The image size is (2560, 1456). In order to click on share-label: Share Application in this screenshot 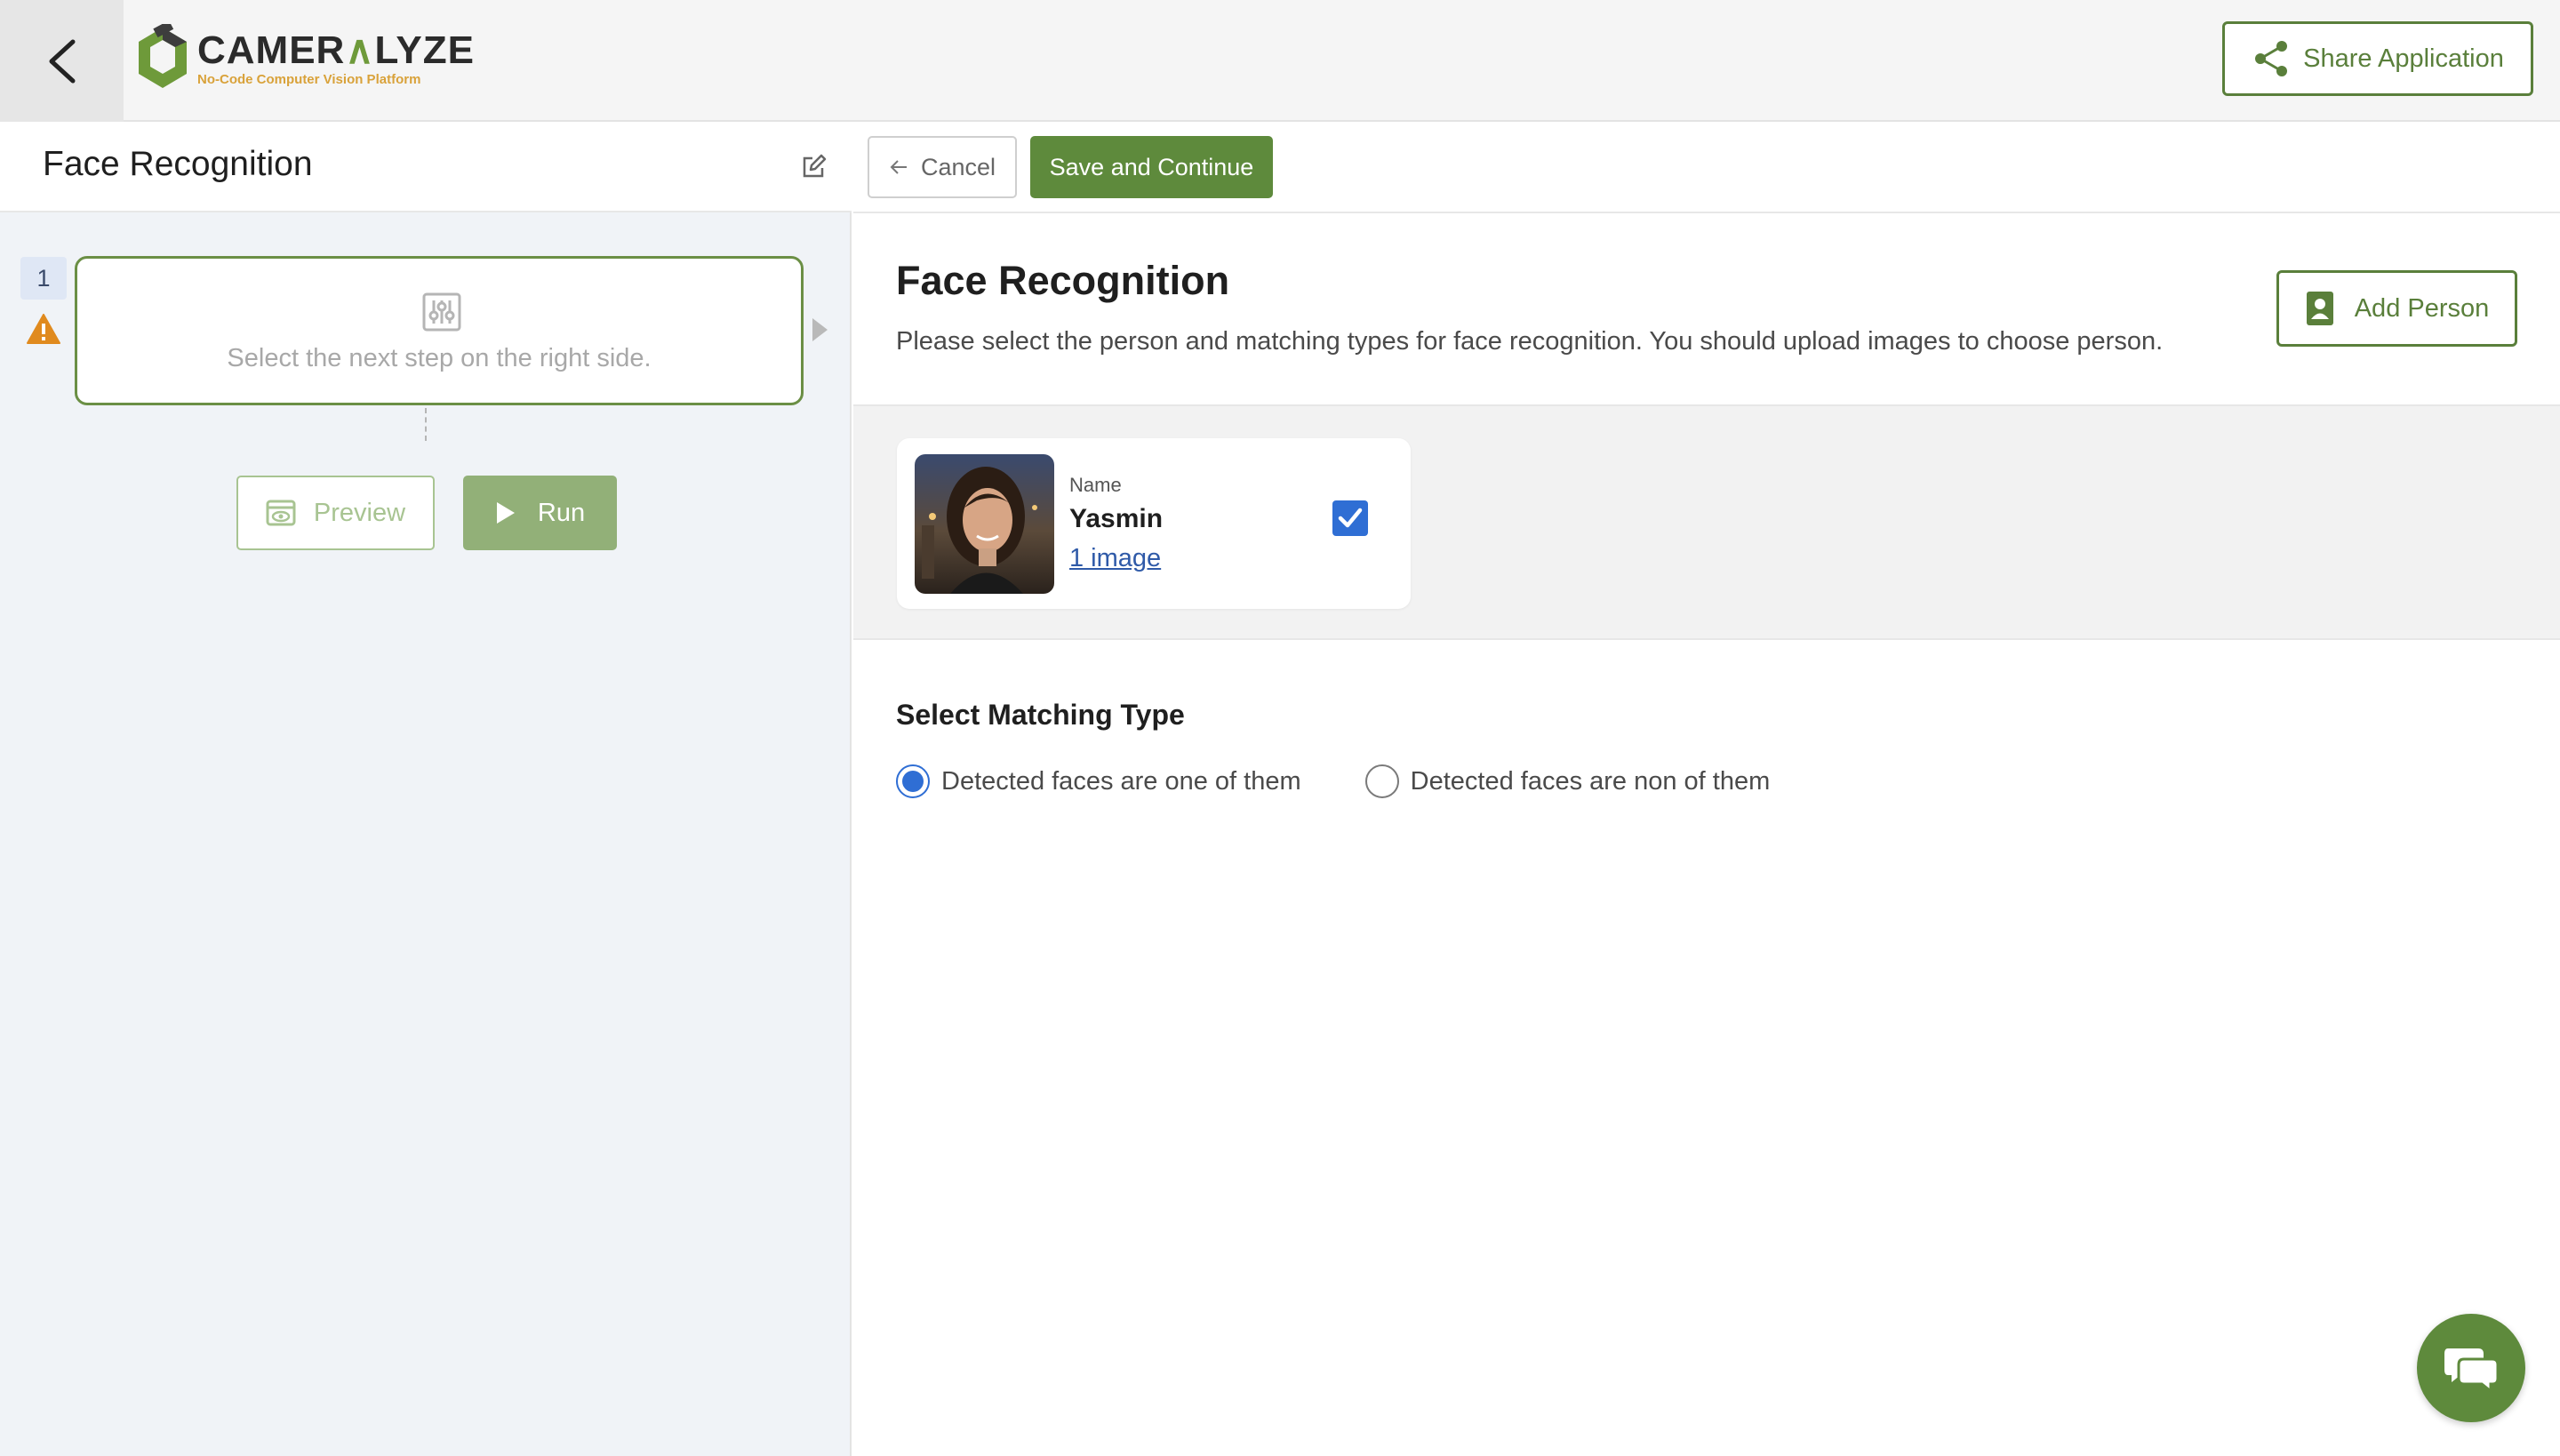, I will do `click(2403, 58)`.